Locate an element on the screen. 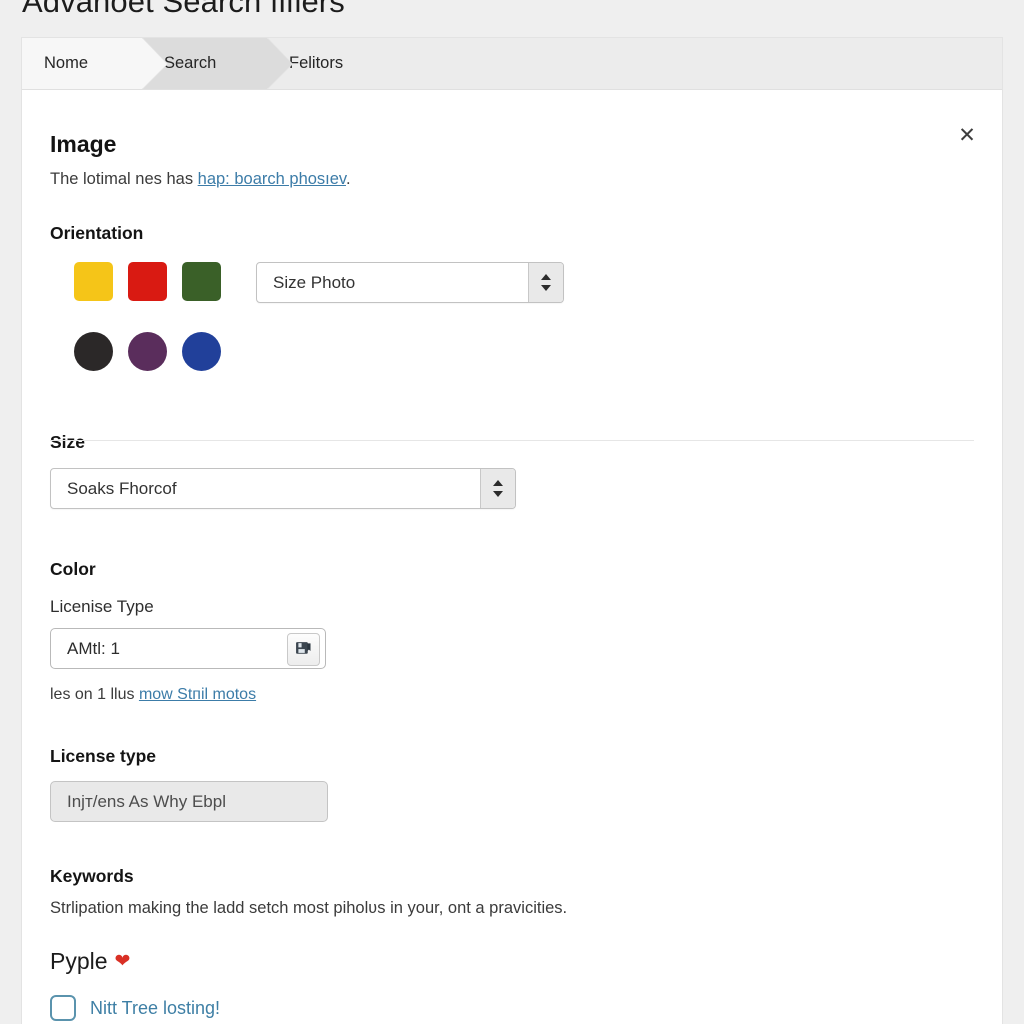 This screenshot has height=1024, width=1024. orientation-spinner-input: Size Photo is located at coordinates (410, 282).